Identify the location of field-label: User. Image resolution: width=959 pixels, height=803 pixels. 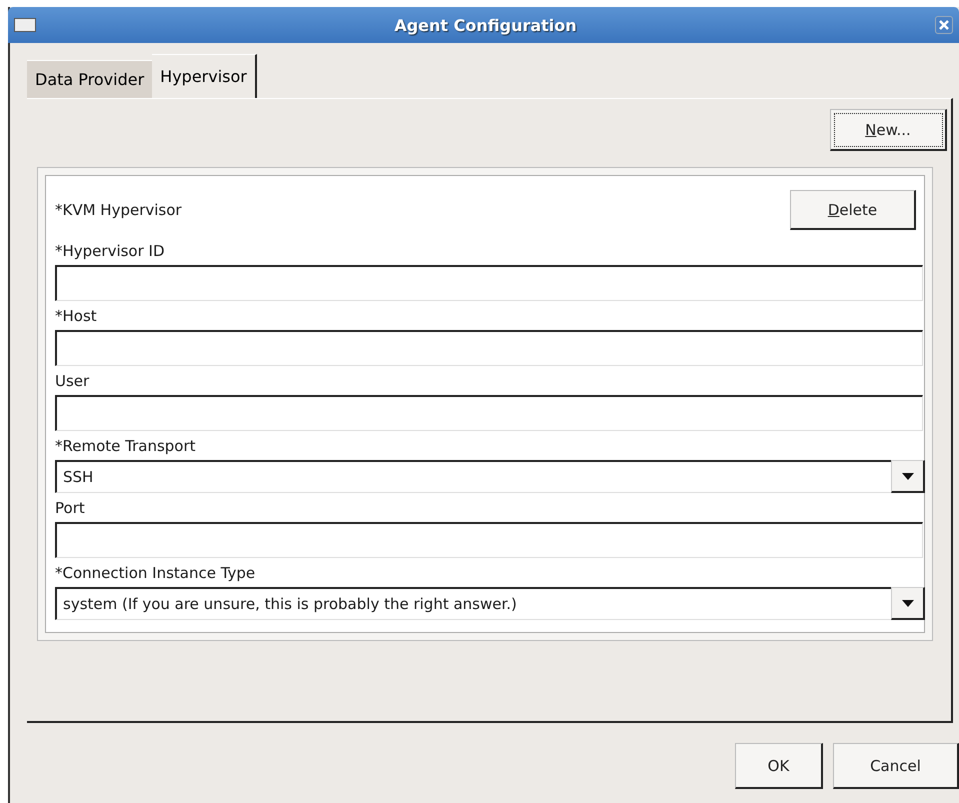
(72, 381).